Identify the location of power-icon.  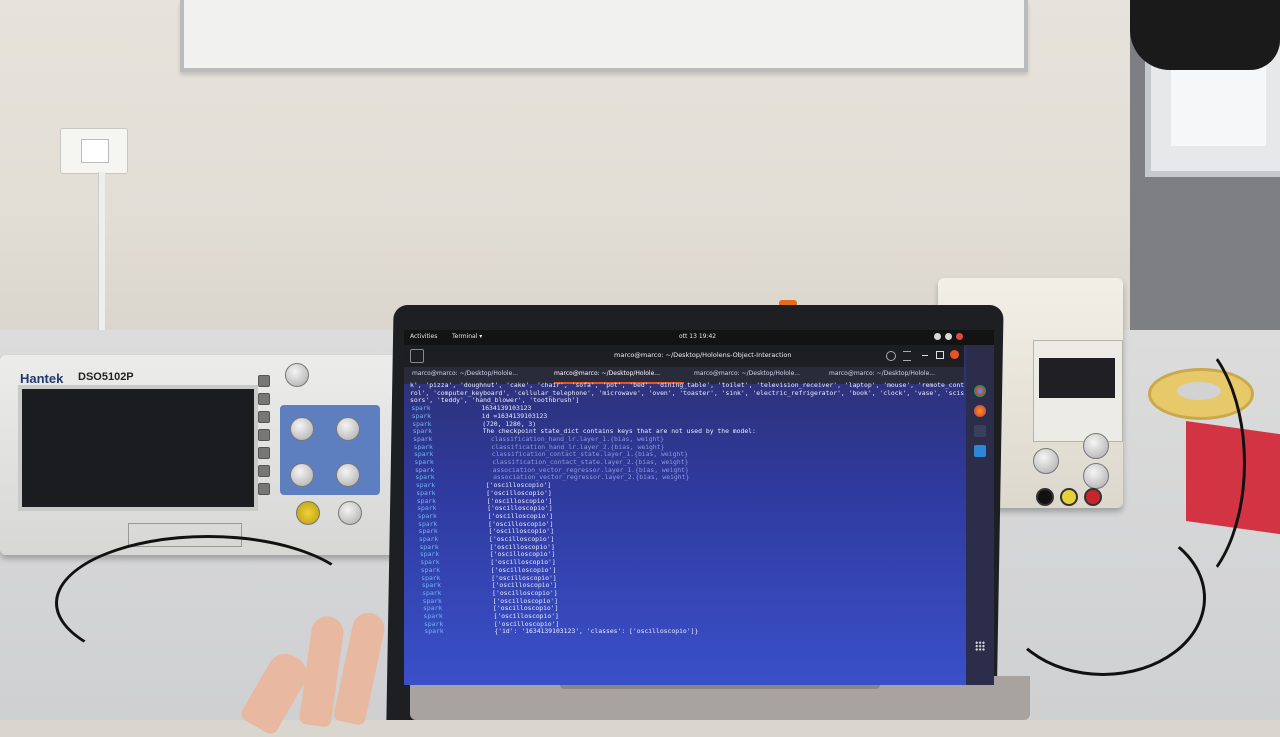
(959, 336).